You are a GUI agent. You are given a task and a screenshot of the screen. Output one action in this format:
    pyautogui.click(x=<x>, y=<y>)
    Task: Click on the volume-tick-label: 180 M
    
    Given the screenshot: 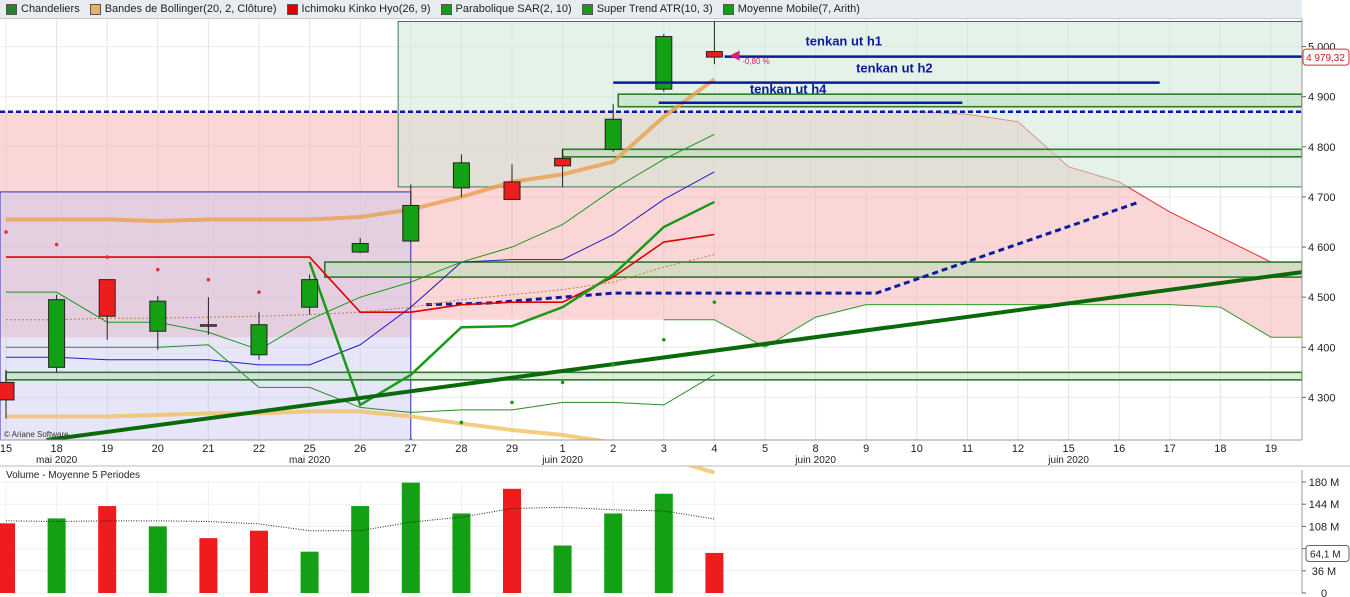 What is the action you would take?
    pyautogui.click(x=1324, y=483)
    